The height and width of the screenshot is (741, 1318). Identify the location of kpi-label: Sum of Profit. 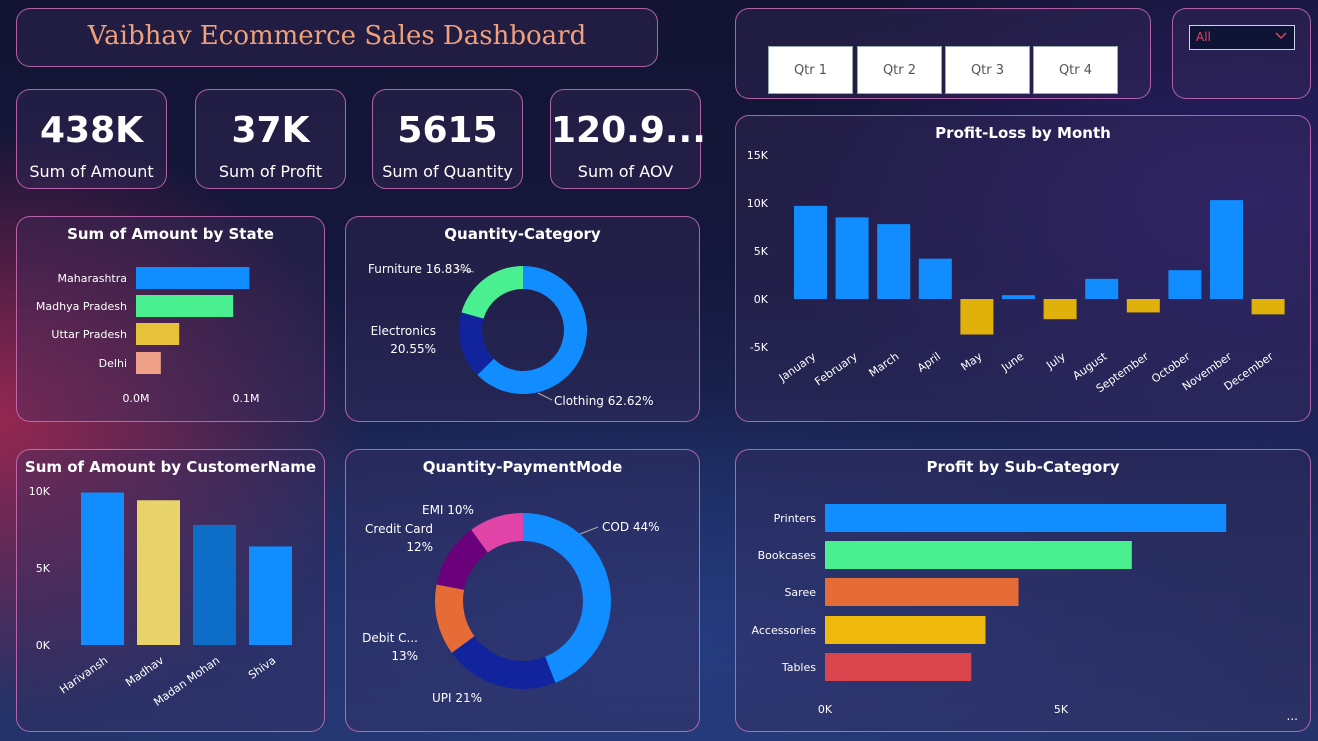
(270, 171).